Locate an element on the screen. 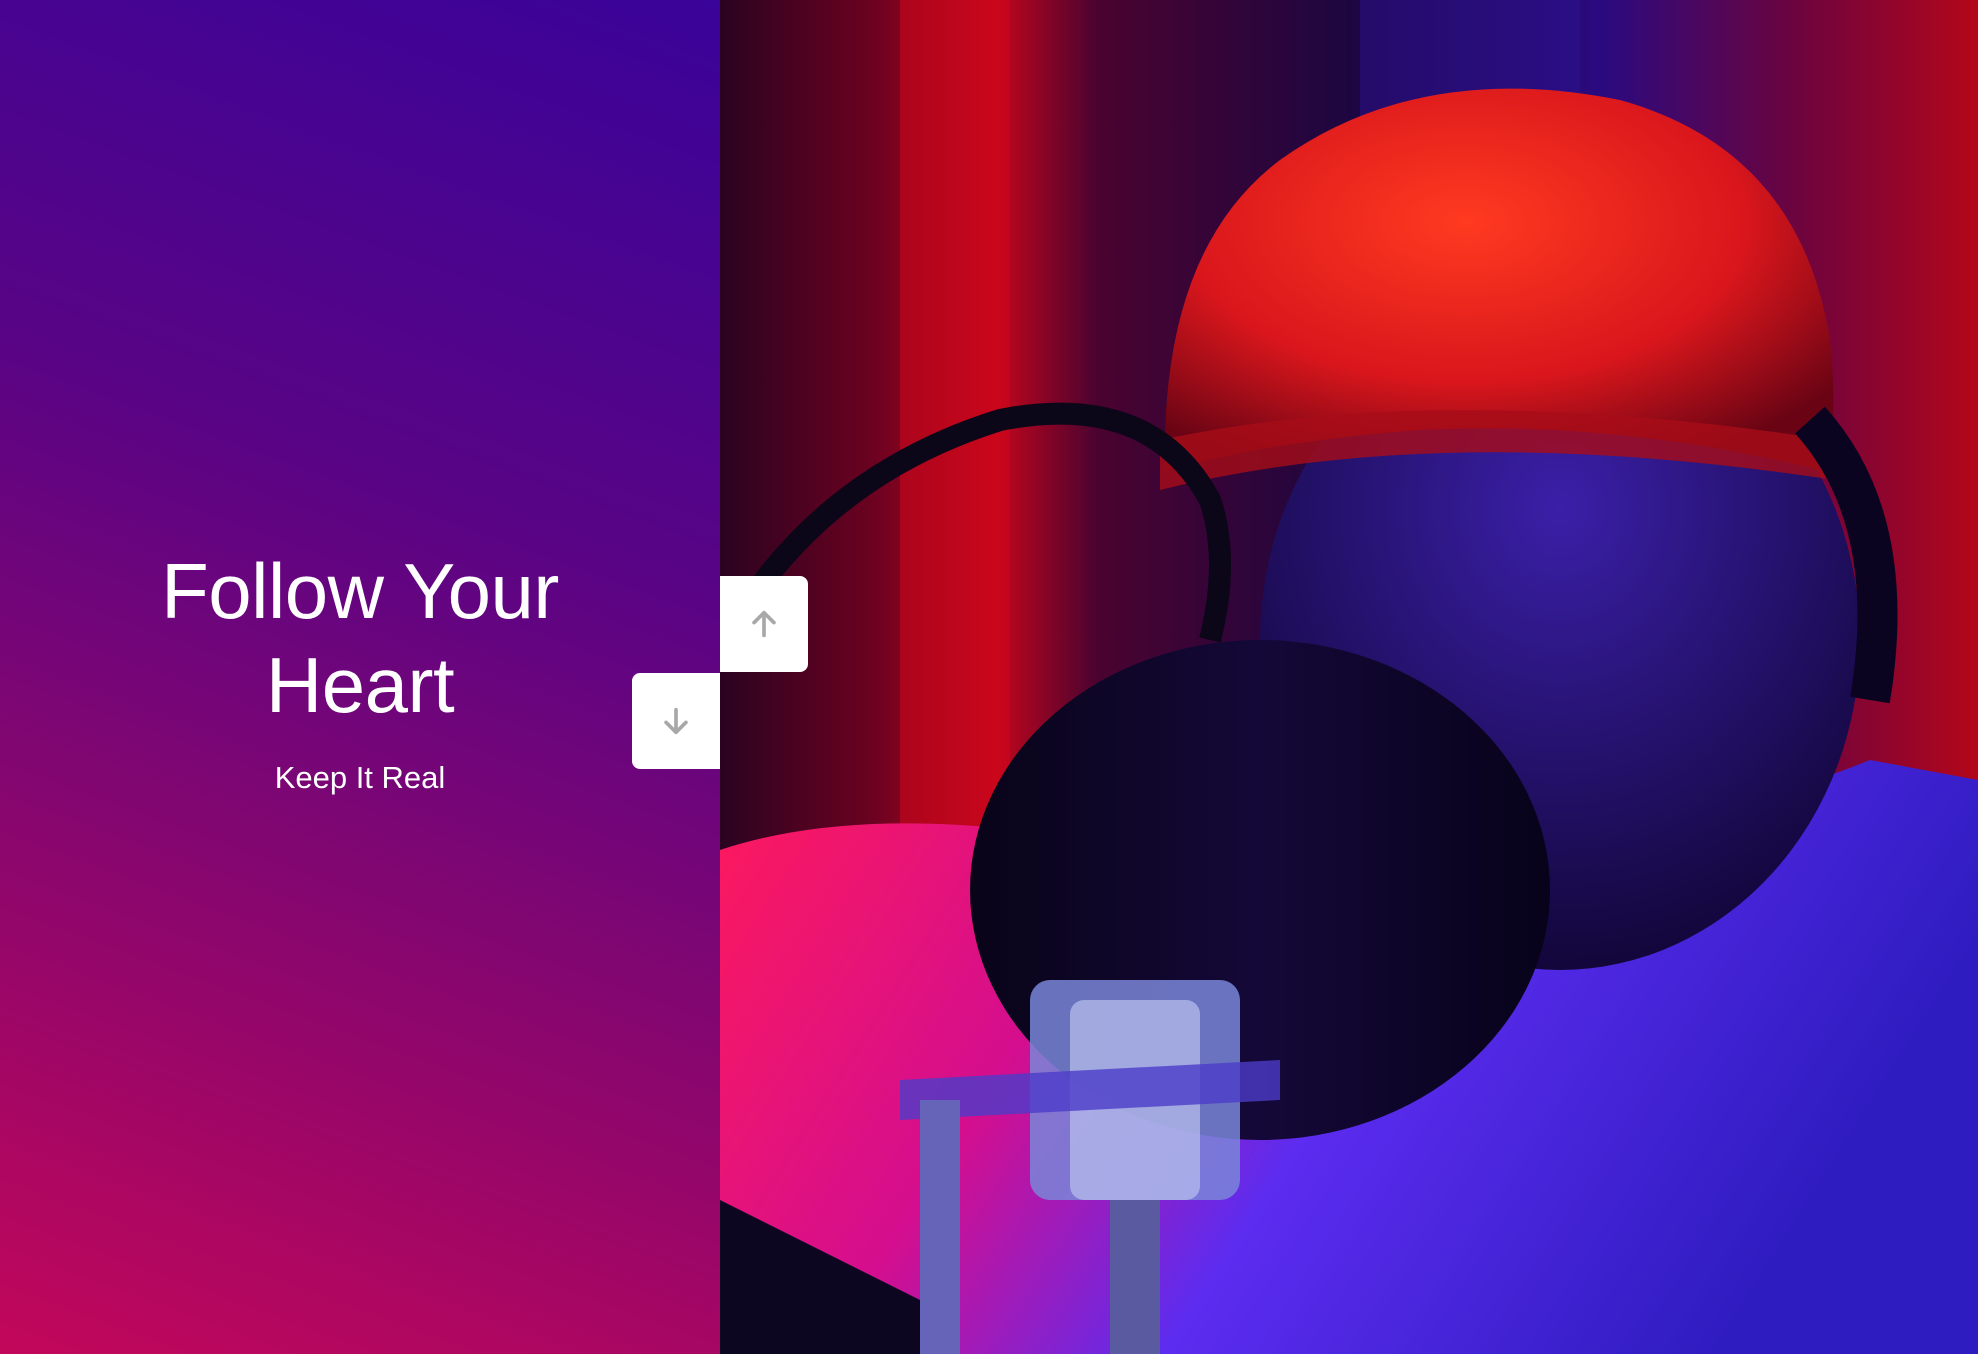 Image resolution: width=1978 pixels, height=1354 pixels. slide-up-button is located at coordinates (764, 624).